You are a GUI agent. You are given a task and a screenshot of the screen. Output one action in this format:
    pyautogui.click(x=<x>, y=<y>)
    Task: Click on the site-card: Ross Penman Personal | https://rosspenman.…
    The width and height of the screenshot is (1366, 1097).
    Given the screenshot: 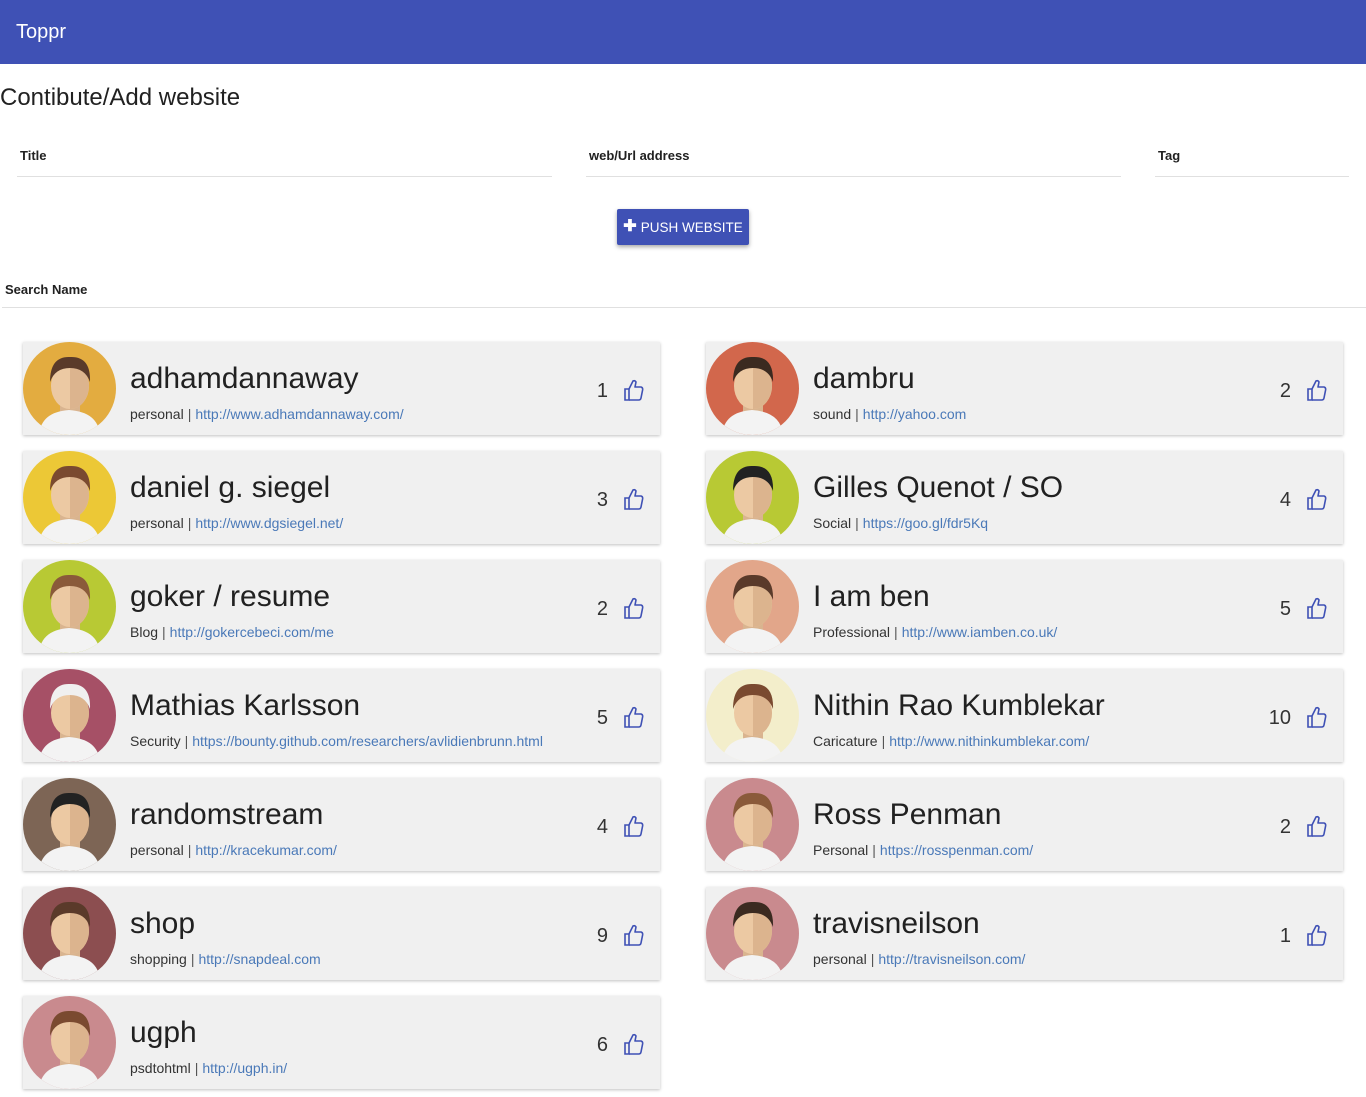 What is the action you would take?
    pyautogui.click(x=1024, y=824)
    